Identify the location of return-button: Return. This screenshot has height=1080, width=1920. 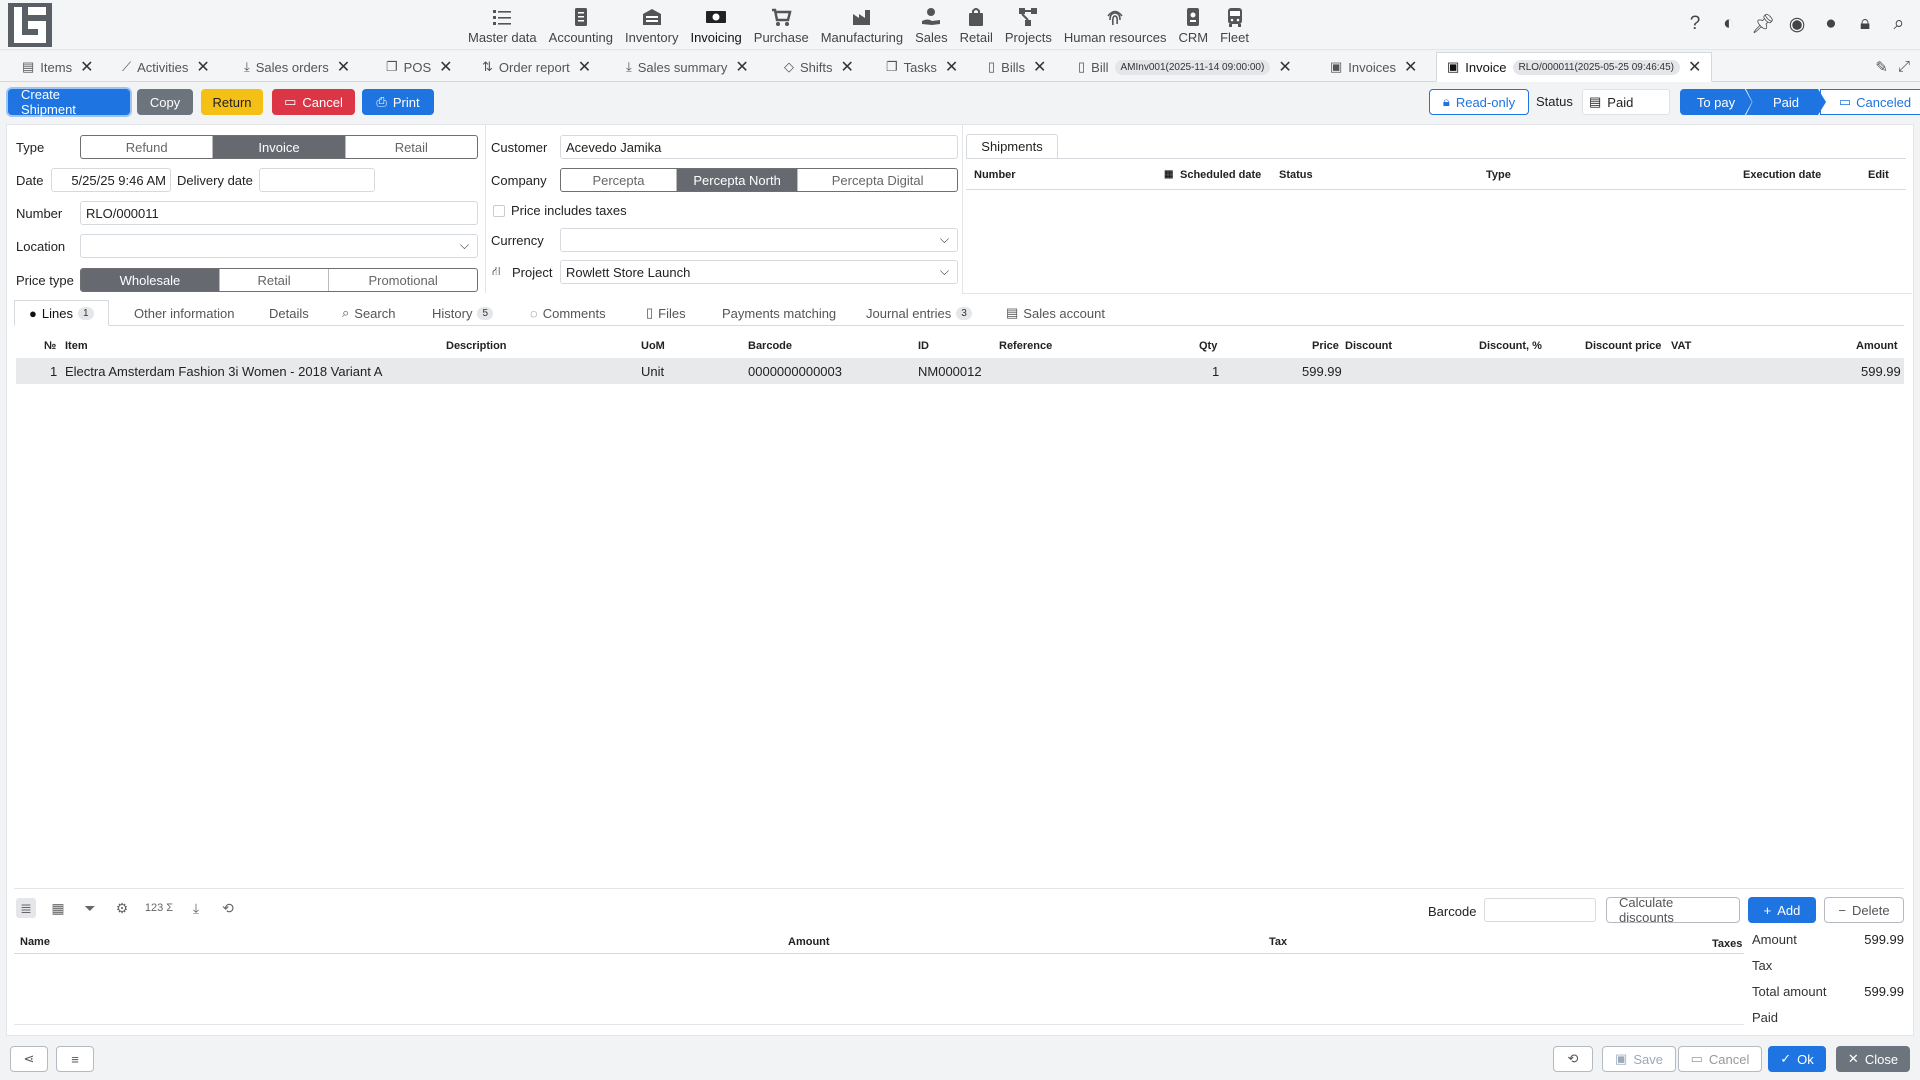
(232, 102).